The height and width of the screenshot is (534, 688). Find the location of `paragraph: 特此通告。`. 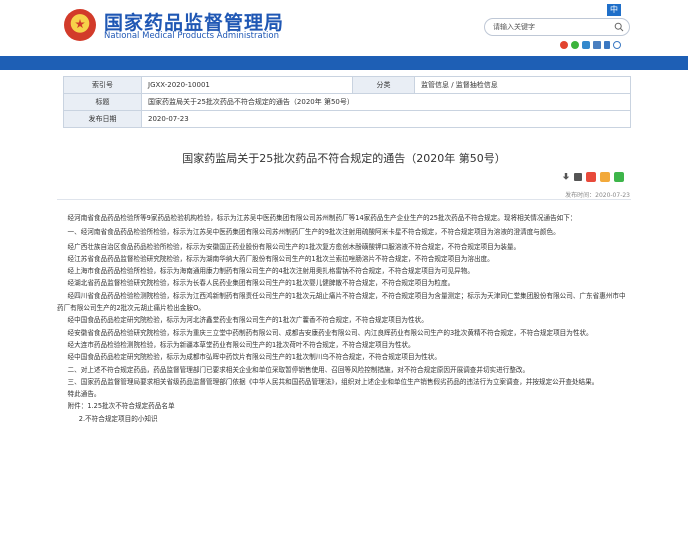

paragraph: 特此通告。 is located at coordinates (84, 394).